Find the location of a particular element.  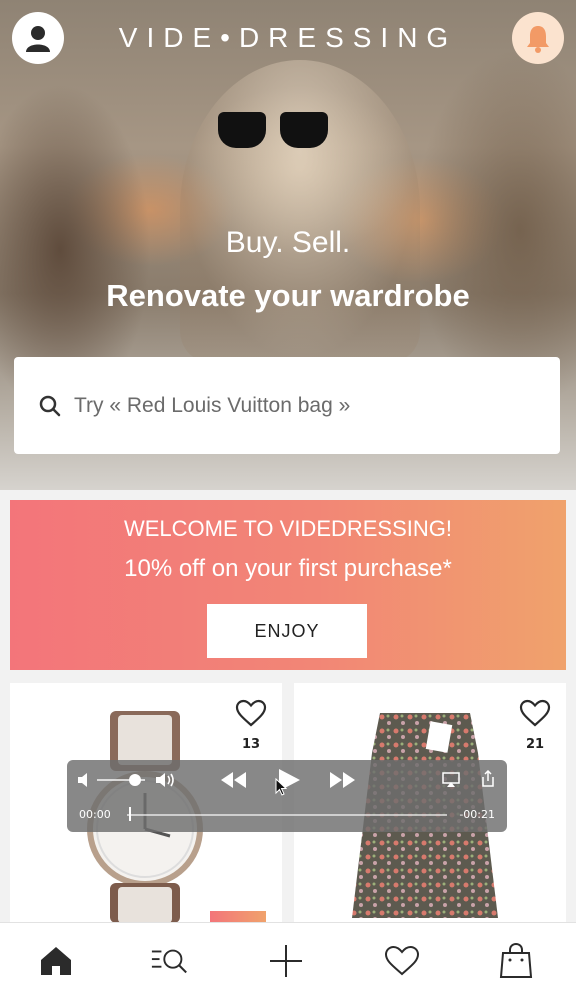

bell-icon is located at coordinates (538, 39).